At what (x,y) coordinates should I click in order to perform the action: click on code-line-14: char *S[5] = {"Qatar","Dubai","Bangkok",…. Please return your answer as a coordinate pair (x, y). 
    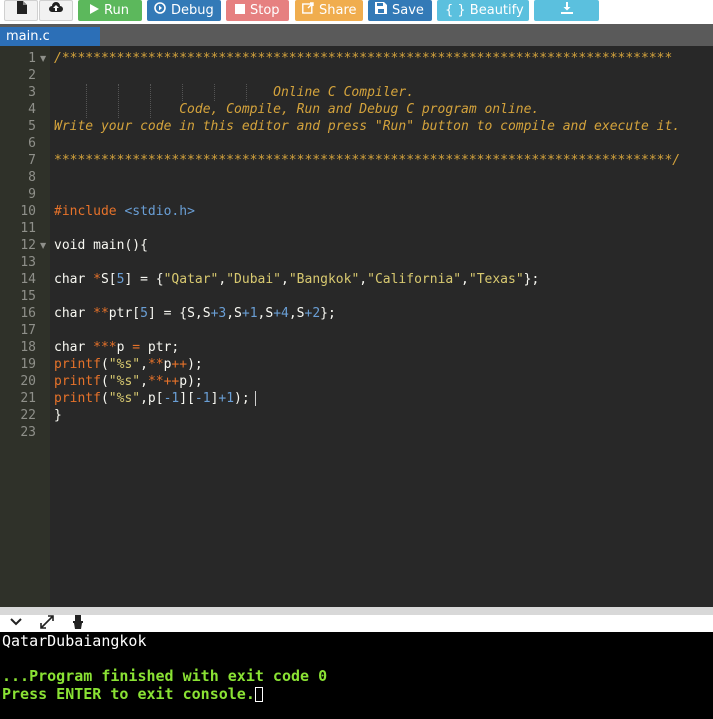
    Looking at the image, I should click on (297, 279).